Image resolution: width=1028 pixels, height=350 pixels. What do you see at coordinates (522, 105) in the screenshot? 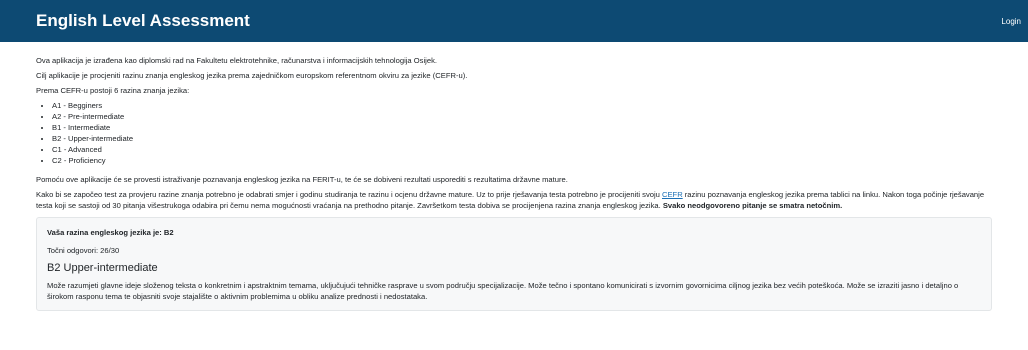
I see `level-item: A1 - Begginers` at bounding box center [522, 105].